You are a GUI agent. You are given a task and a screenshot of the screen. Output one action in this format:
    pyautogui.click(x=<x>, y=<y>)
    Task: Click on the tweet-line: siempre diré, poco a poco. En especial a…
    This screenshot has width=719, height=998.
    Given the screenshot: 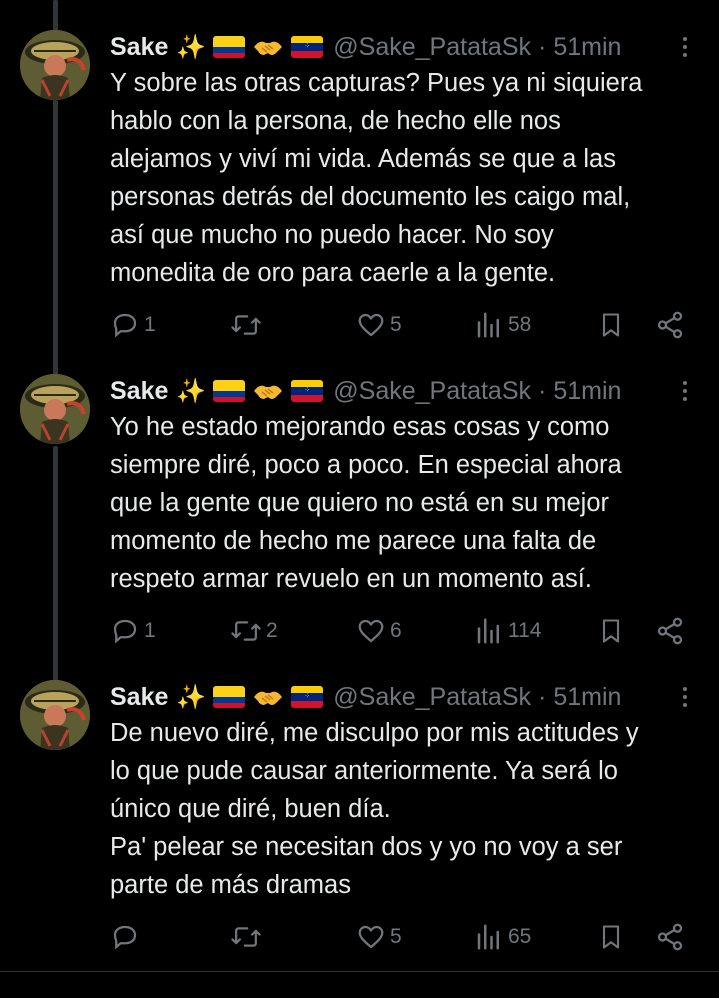 What is the action you would take?
    pyautogui.click(x=366, y=465)
    